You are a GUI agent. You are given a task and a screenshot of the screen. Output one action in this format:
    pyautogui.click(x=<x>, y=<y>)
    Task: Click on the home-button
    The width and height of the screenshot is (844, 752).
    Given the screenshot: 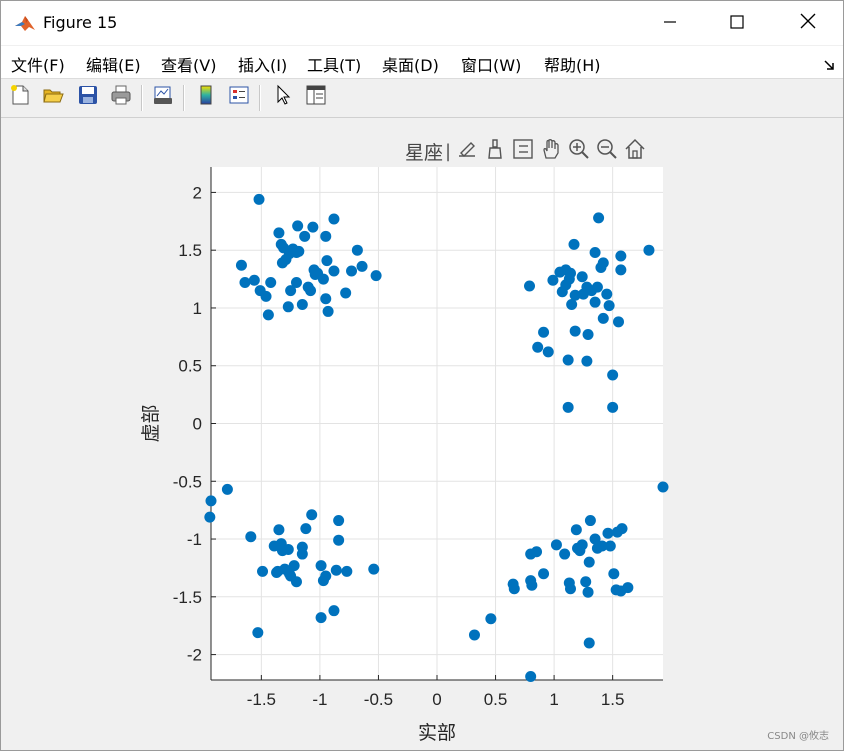 What is the action you would take?
    pyautogui.click(x=635, y=151)
    